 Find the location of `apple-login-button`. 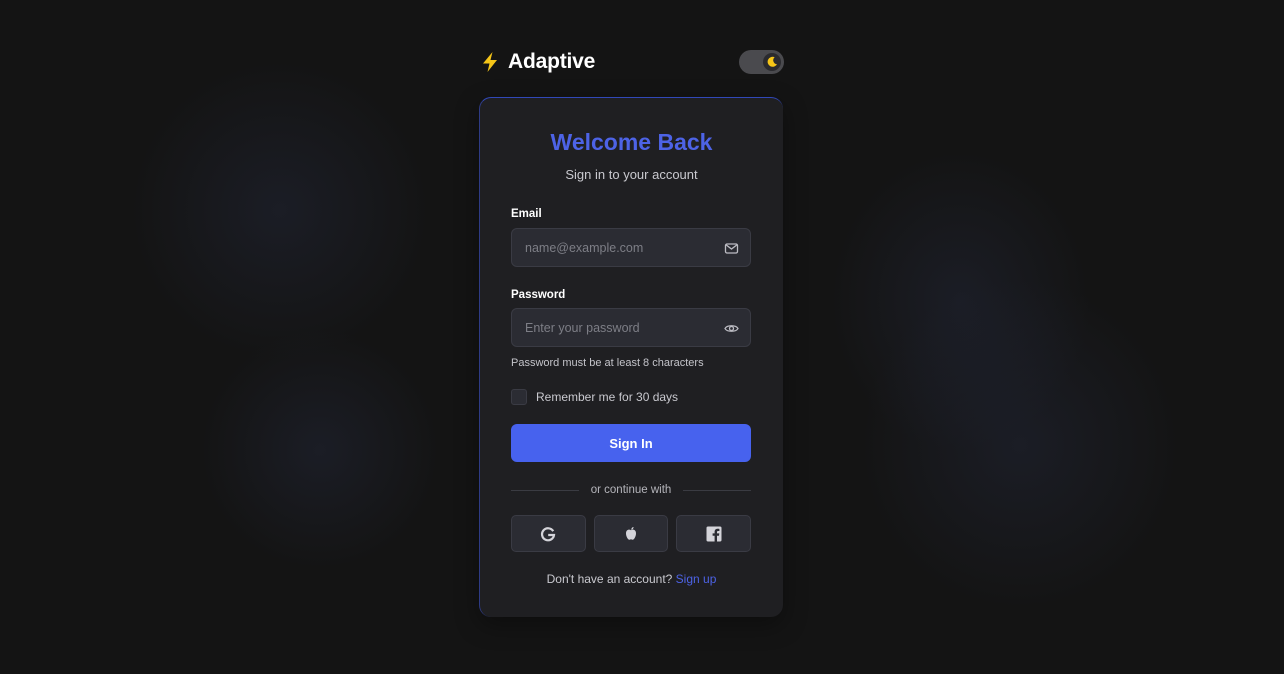

apple-login-button is located at coordinates (631, 533).